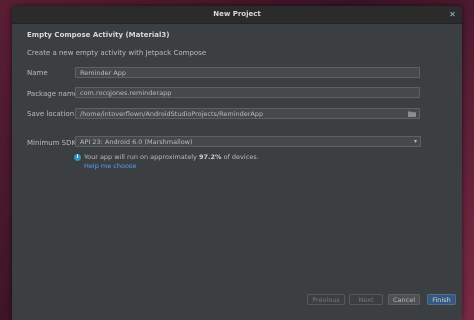 This screenshot has height=320, width=474. Describe the element at coordinates (51, 114) in the screenshot. I see `save-location-label: Save location` at that location.